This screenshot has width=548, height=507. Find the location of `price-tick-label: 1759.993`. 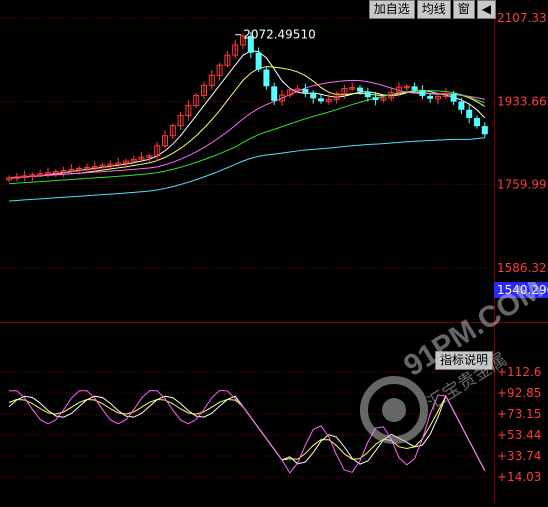

price-tick-label: 1759.993 is located at coordinates (522, 185).